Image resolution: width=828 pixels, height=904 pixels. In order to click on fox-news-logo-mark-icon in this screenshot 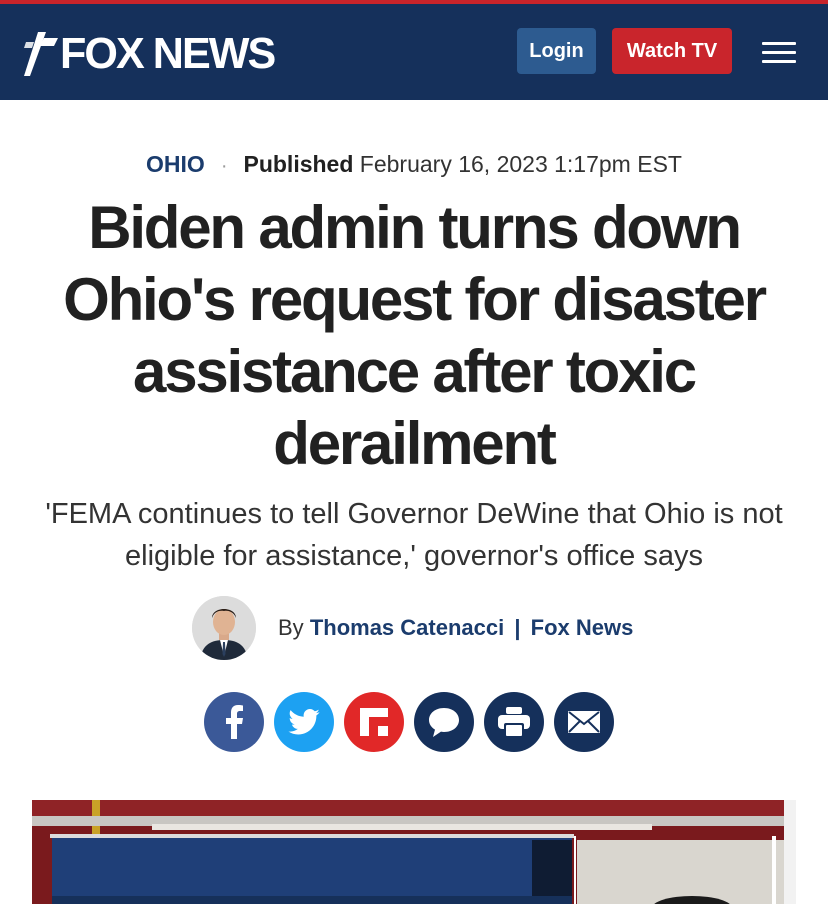, I will do `click(41, 54)`.